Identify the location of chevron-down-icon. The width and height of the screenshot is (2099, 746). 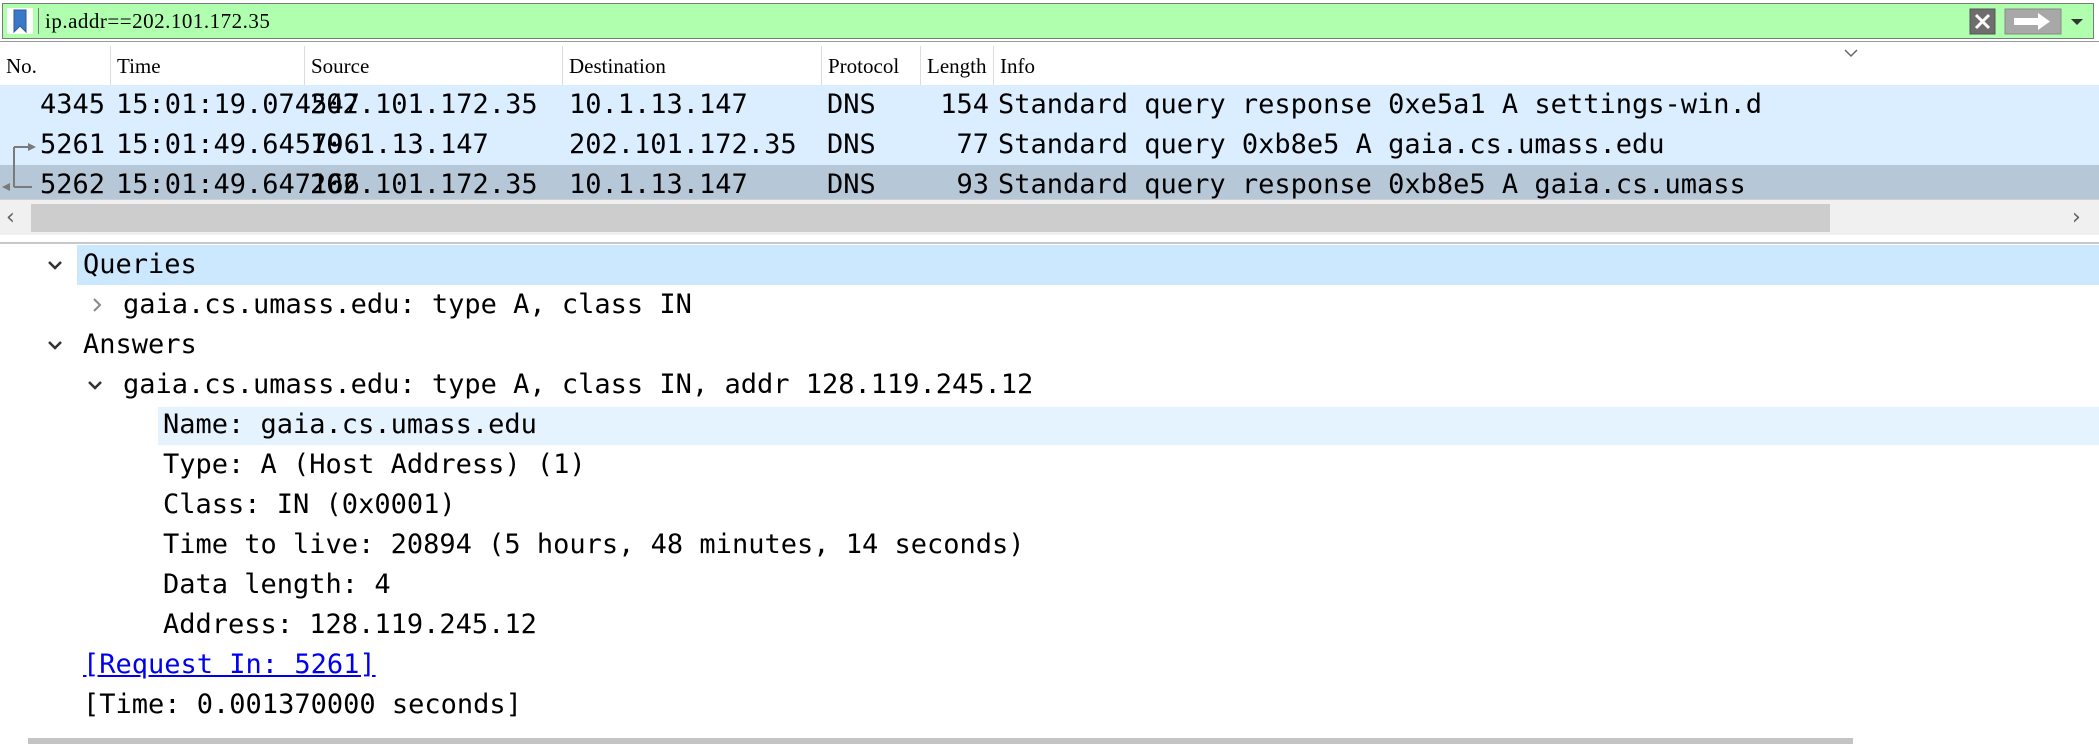
(2077, 22).